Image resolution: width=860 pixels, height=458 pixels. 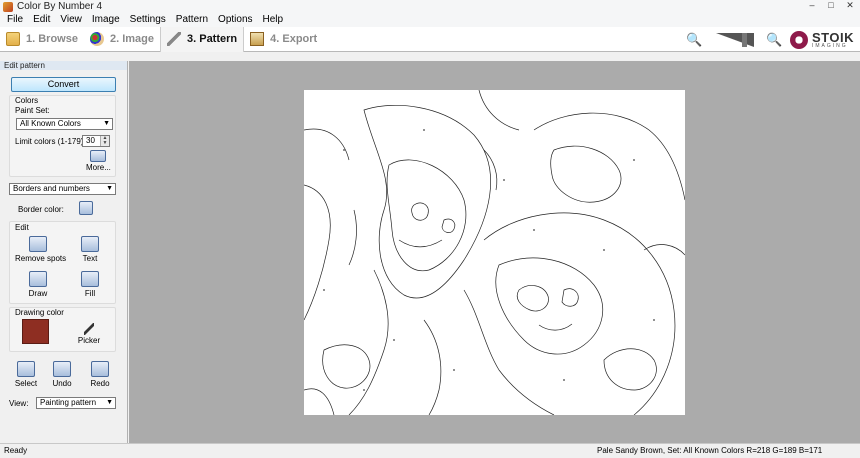 What do you see at coordinates (90, 244) in the screenshot?
I see `text-icon` at bounding box center [90, 244].